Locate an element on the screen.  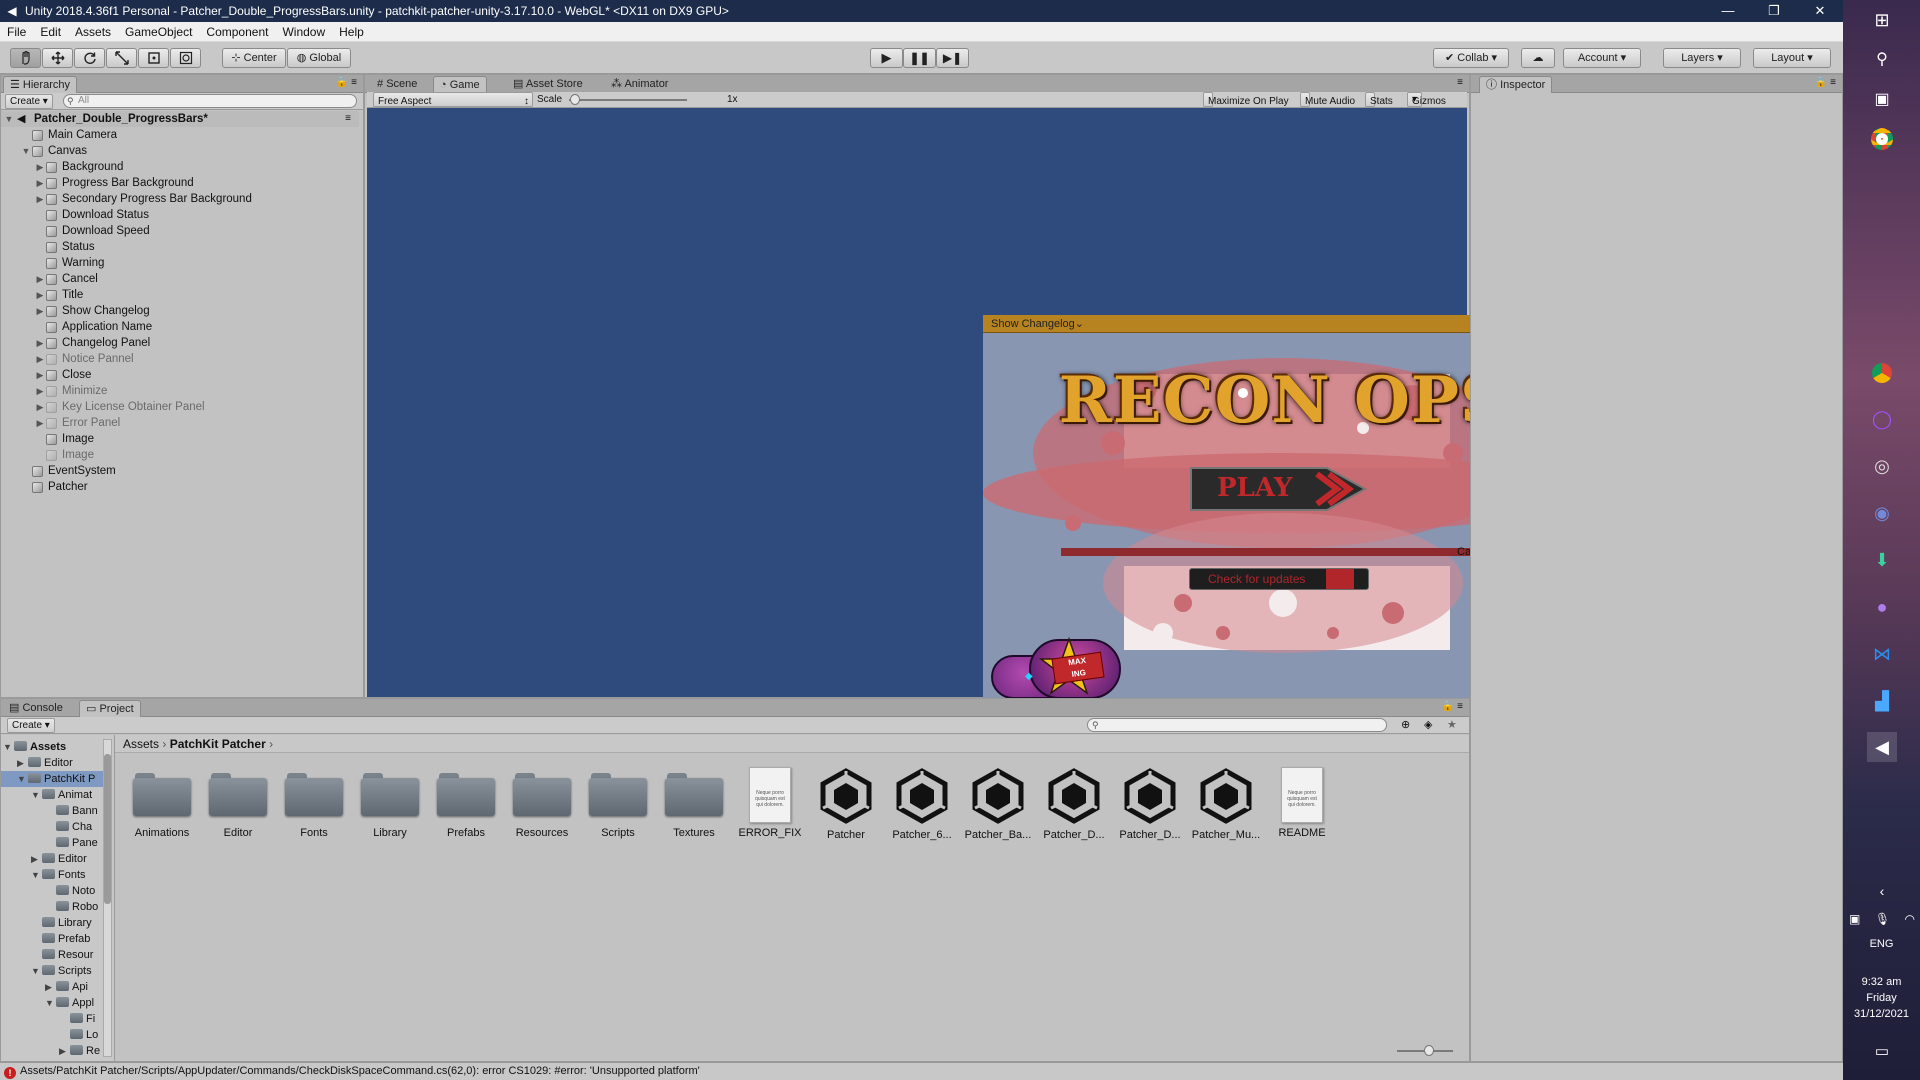
chrome-icon is located at coordinates (1882, 139).